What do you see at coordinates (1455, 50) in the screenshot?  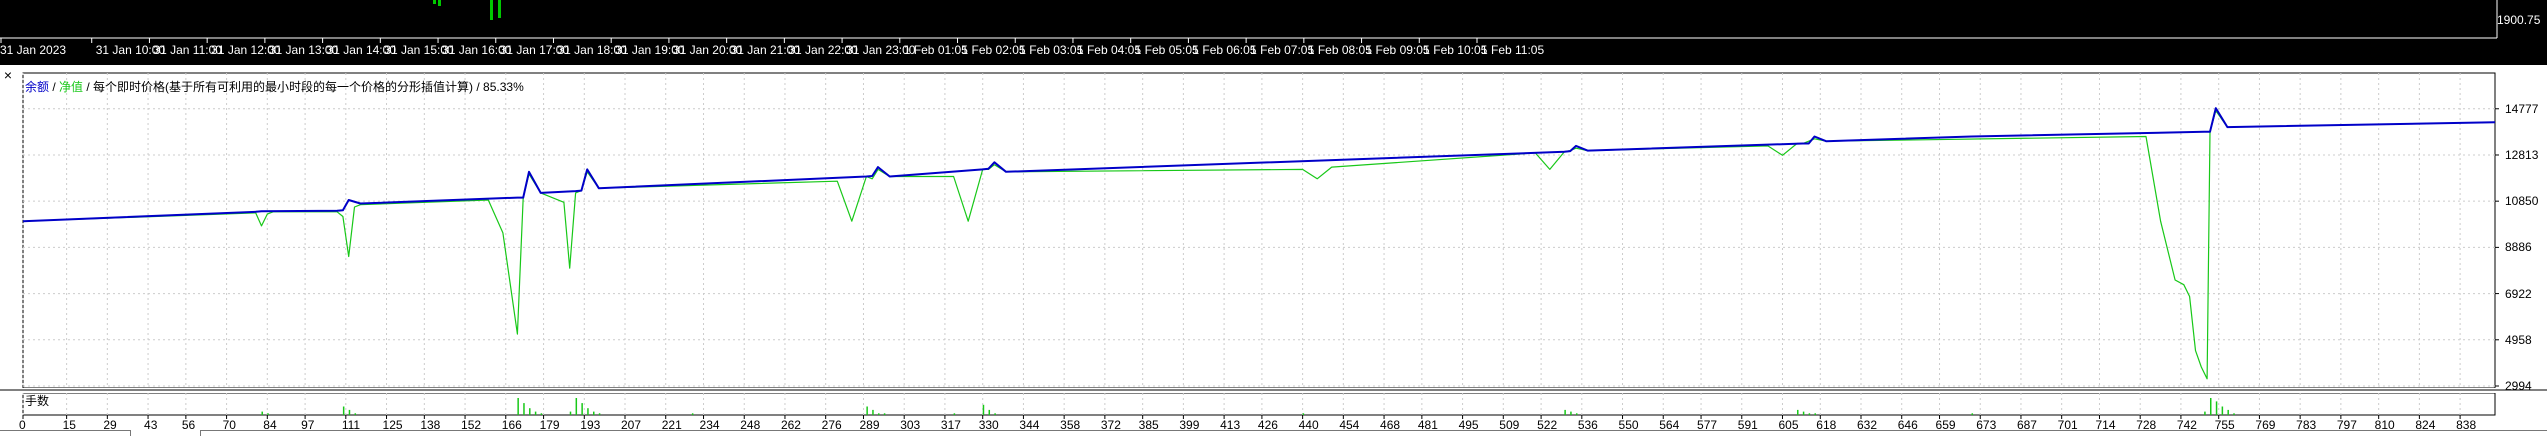 I see `time-label: 1 Feb 10:05` at bounding box center [1455, 50].